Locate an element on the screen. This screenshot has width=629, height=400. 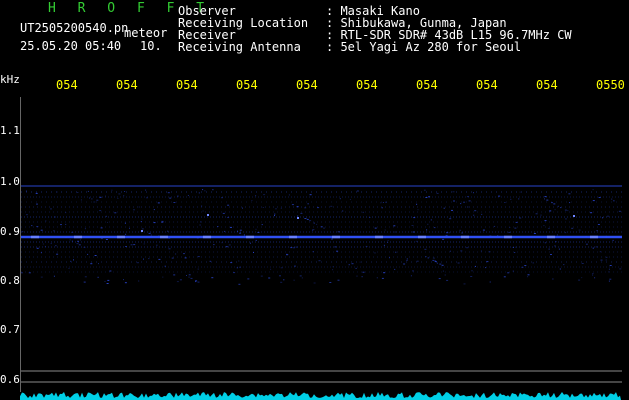
spectrum-trace is located at coordinates (320, 396).